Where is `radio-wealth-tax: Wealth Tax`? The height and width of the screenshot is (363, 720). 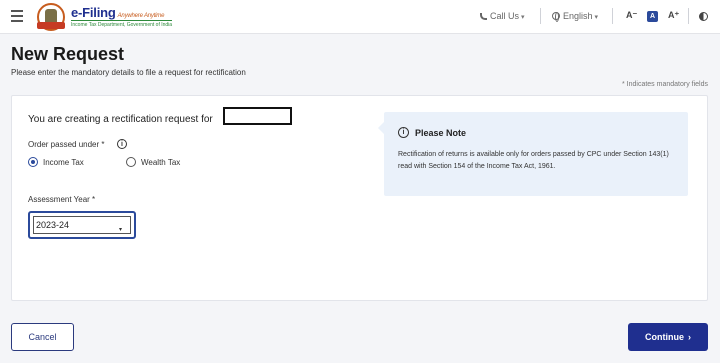
radio-wealth-tax: Wealth Tax is located at coordinates (153, 162).